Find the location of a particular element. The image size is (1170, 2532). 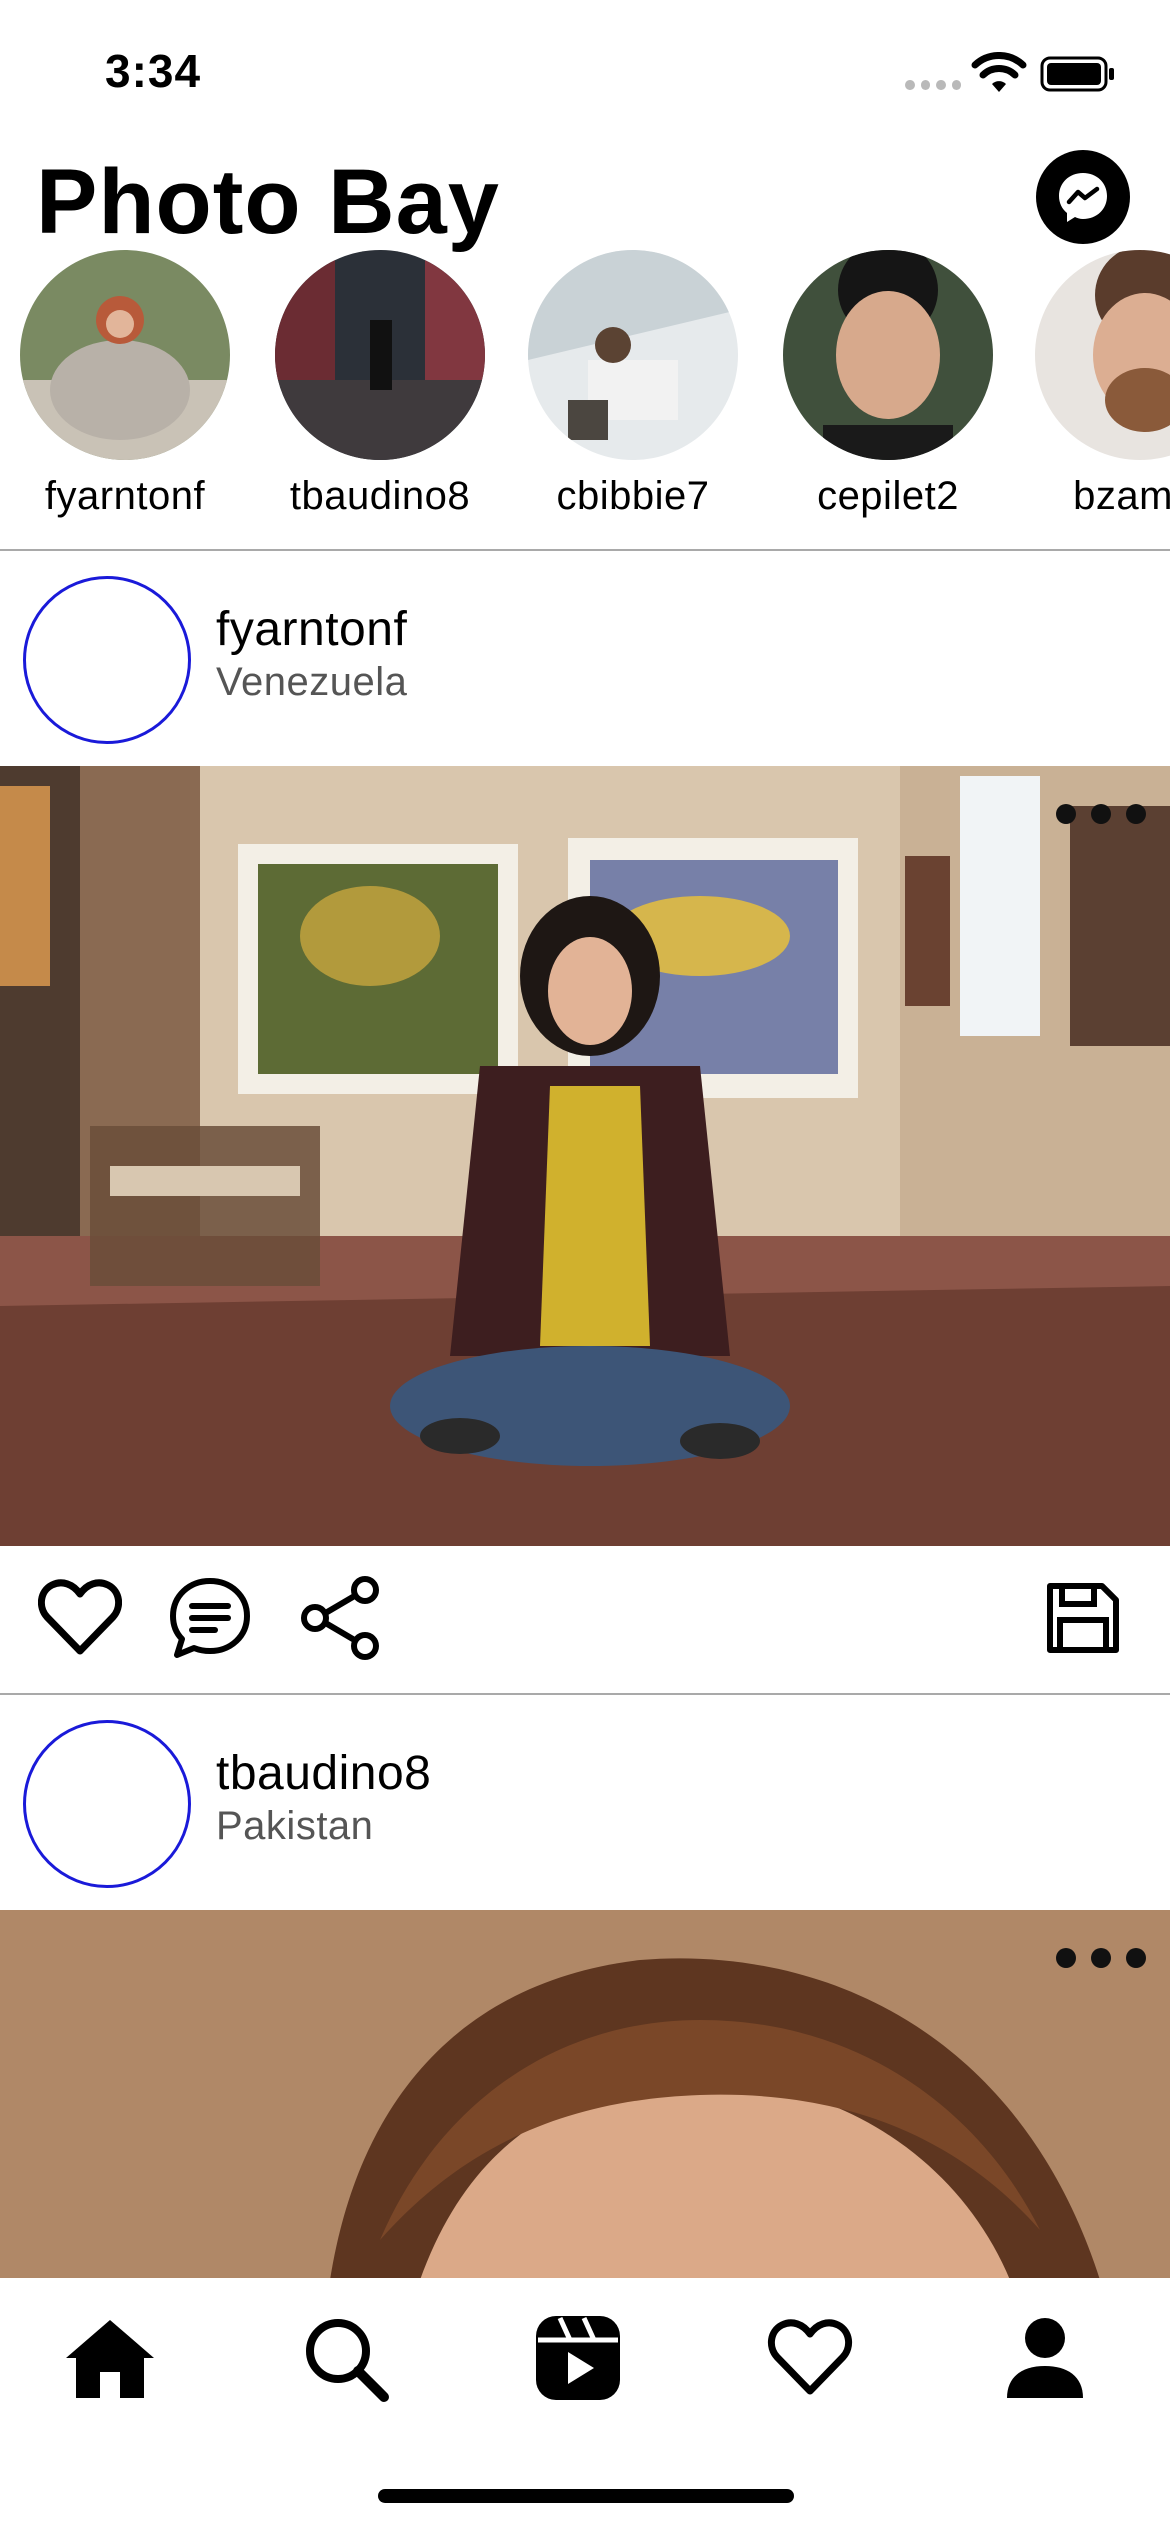

story-item: bzamm is located at coordinates (1092, 398).